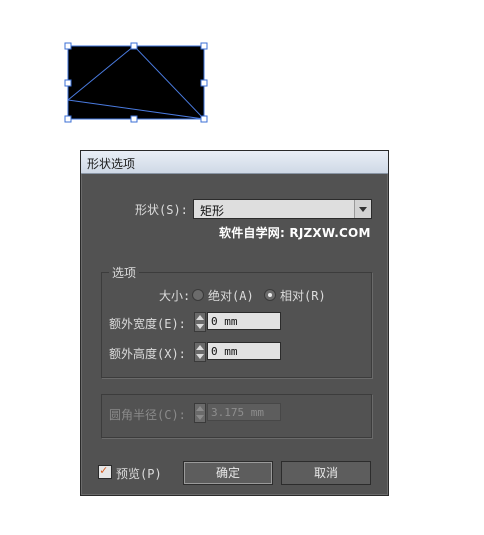 The width and height of the screenshot is (484, 535). I want to click on extra-height-label: 额外高度(X):, so click(147, 354).